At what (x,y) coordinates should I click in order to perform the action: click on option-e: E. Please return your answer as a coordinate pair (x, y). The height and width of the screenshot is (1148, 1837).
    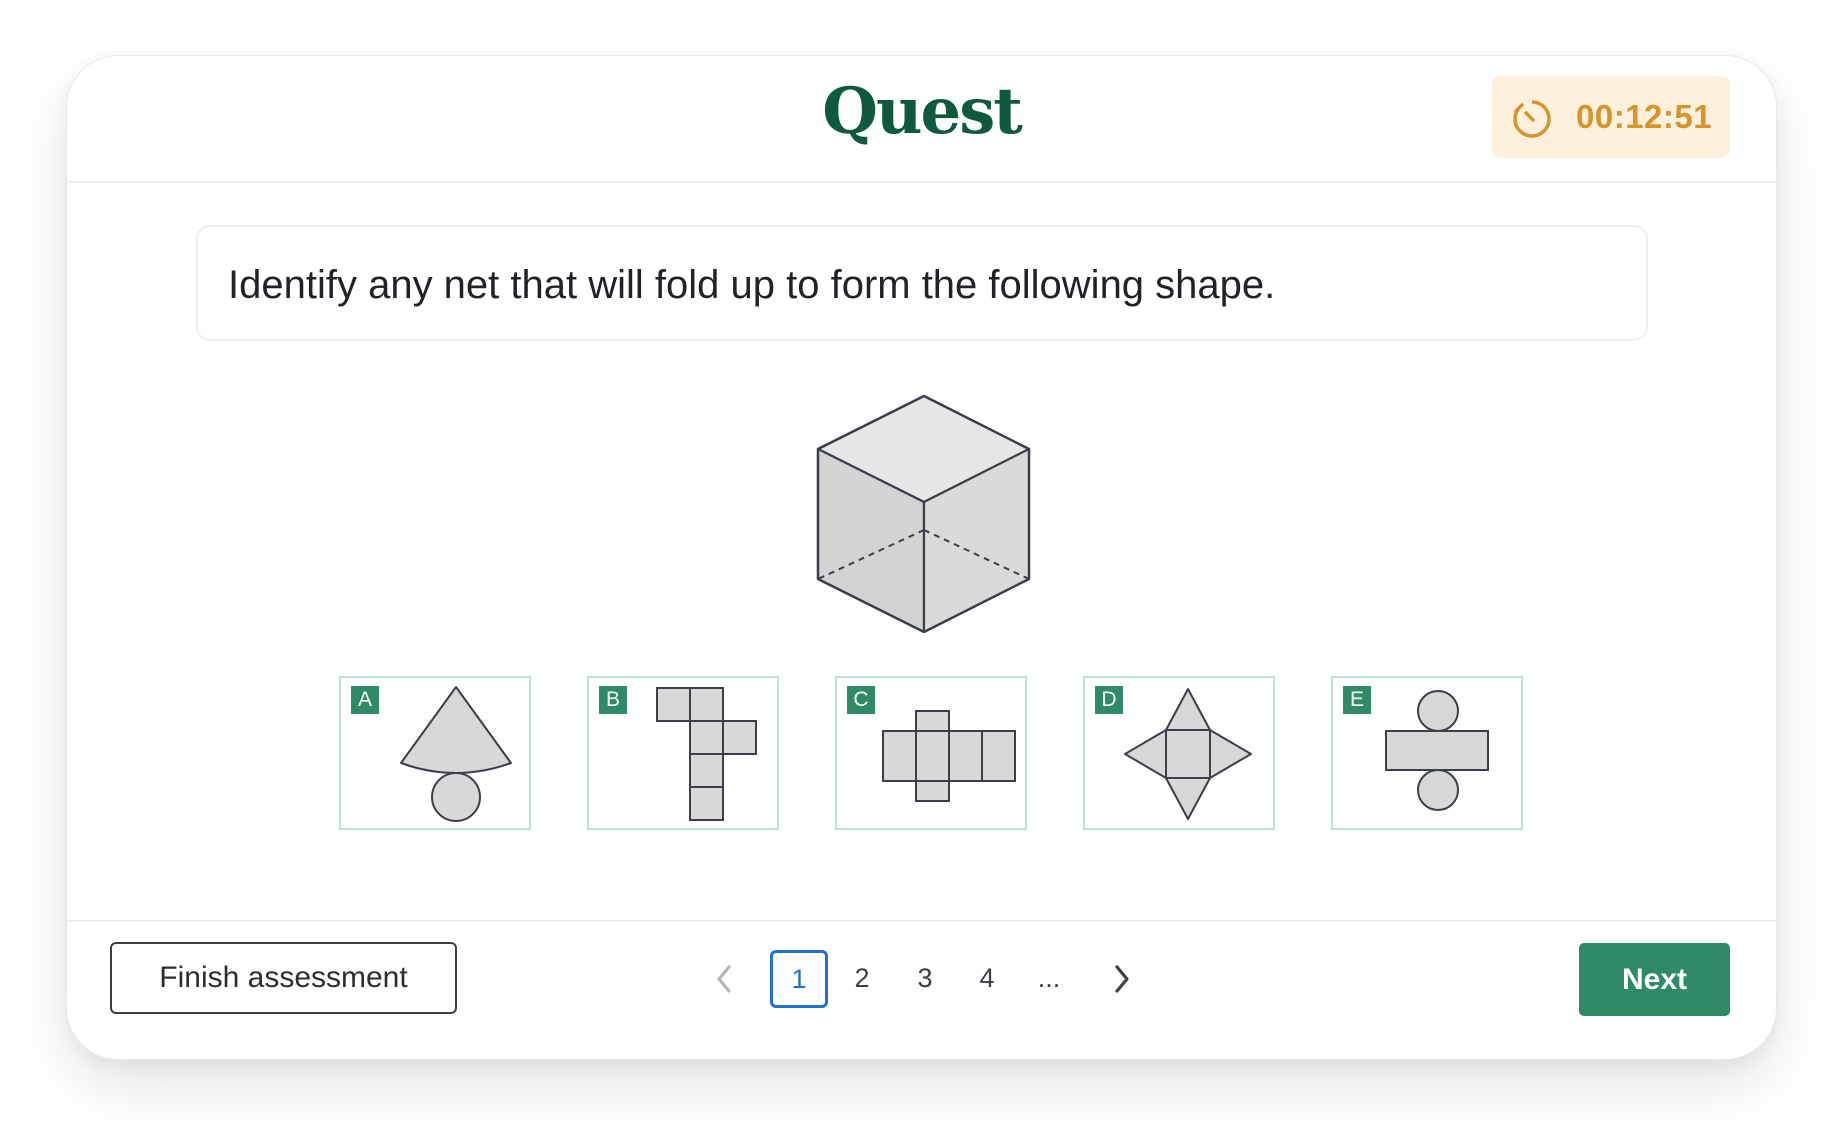
    Looking at the image, I should click on (1427, 753).